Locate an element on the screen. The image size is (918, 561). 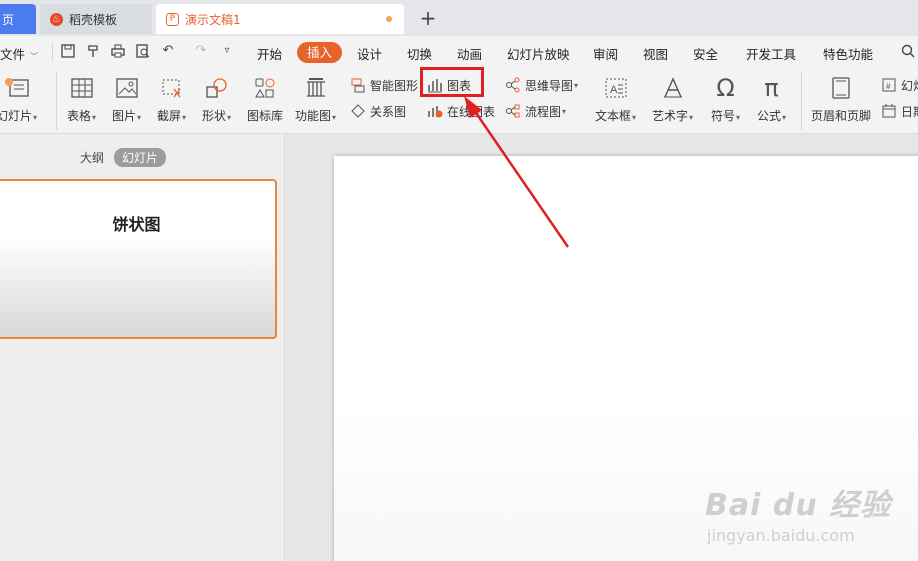
shape-button: 形状▾ is located at coordinates (216, 99).